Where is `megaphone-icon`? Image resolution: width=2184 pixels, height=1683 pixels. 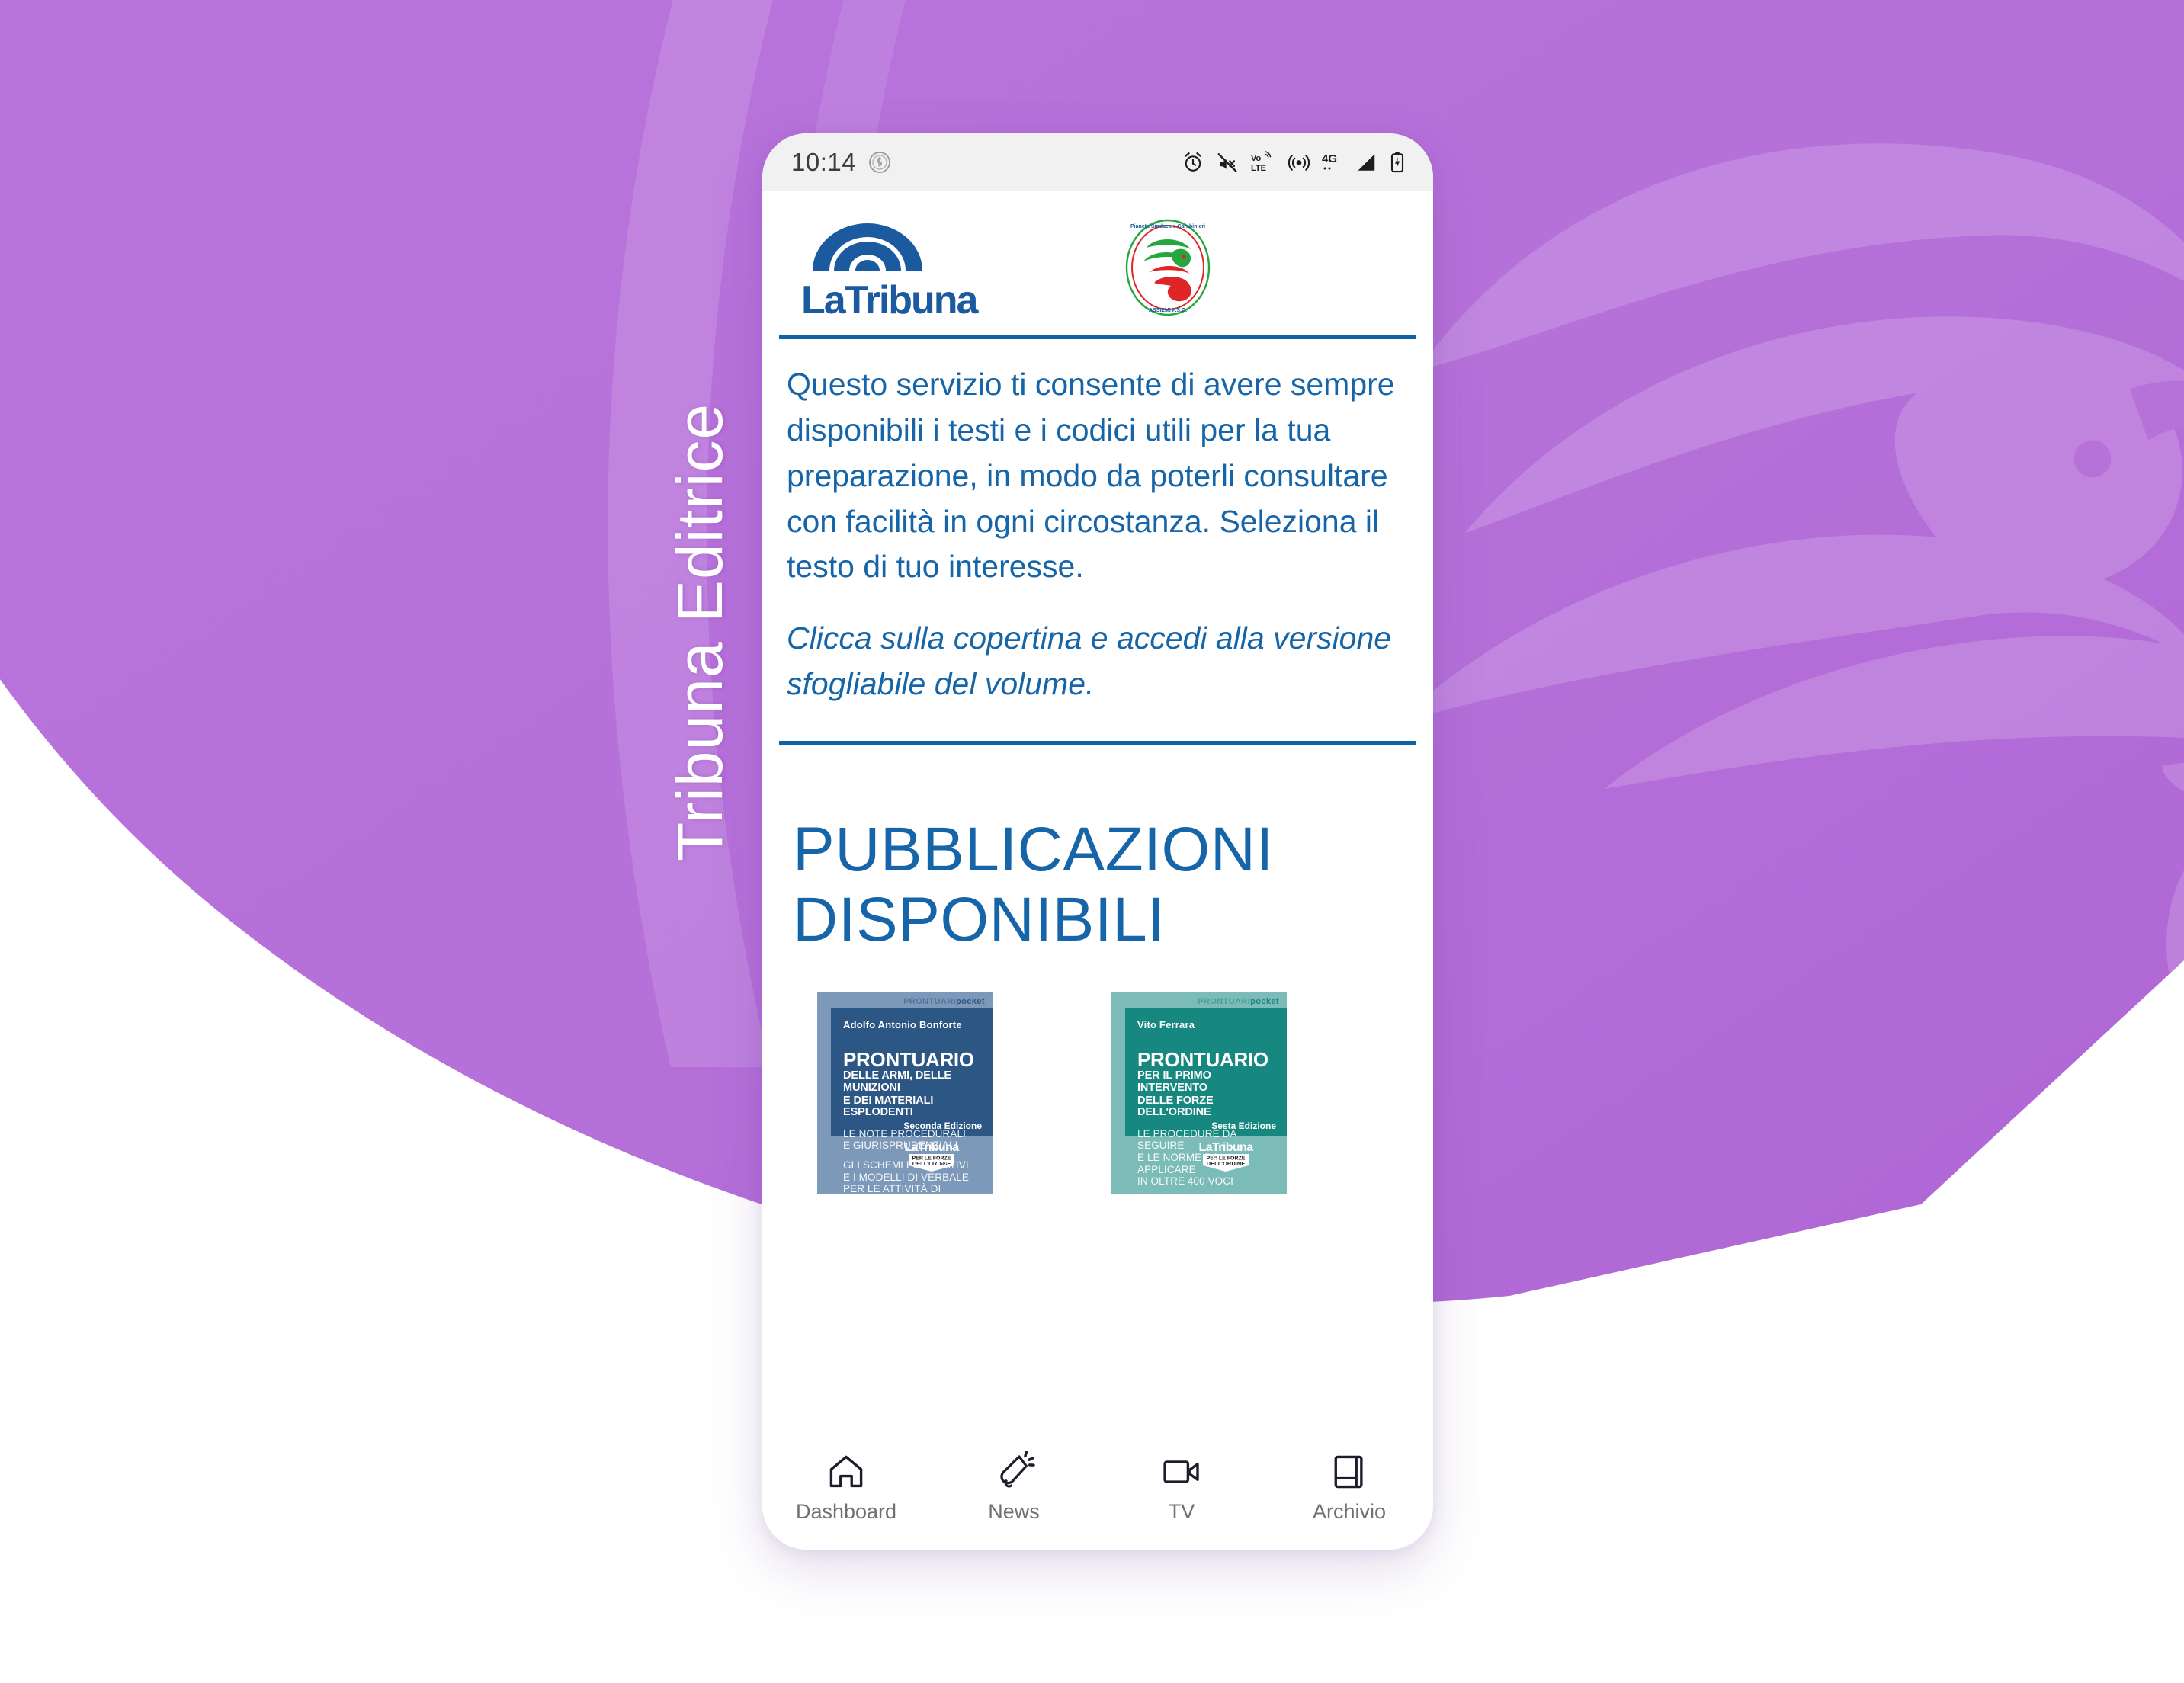
megaphone-icon is located at coordinates (1017, 1469).